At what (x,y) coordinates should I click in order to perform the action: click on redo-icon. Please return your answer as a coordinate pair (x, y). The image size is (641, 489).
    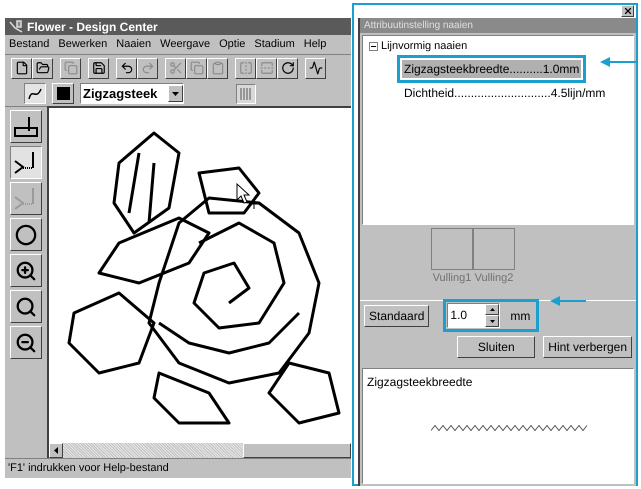
    Looking at the image, I should click on (147, 68).